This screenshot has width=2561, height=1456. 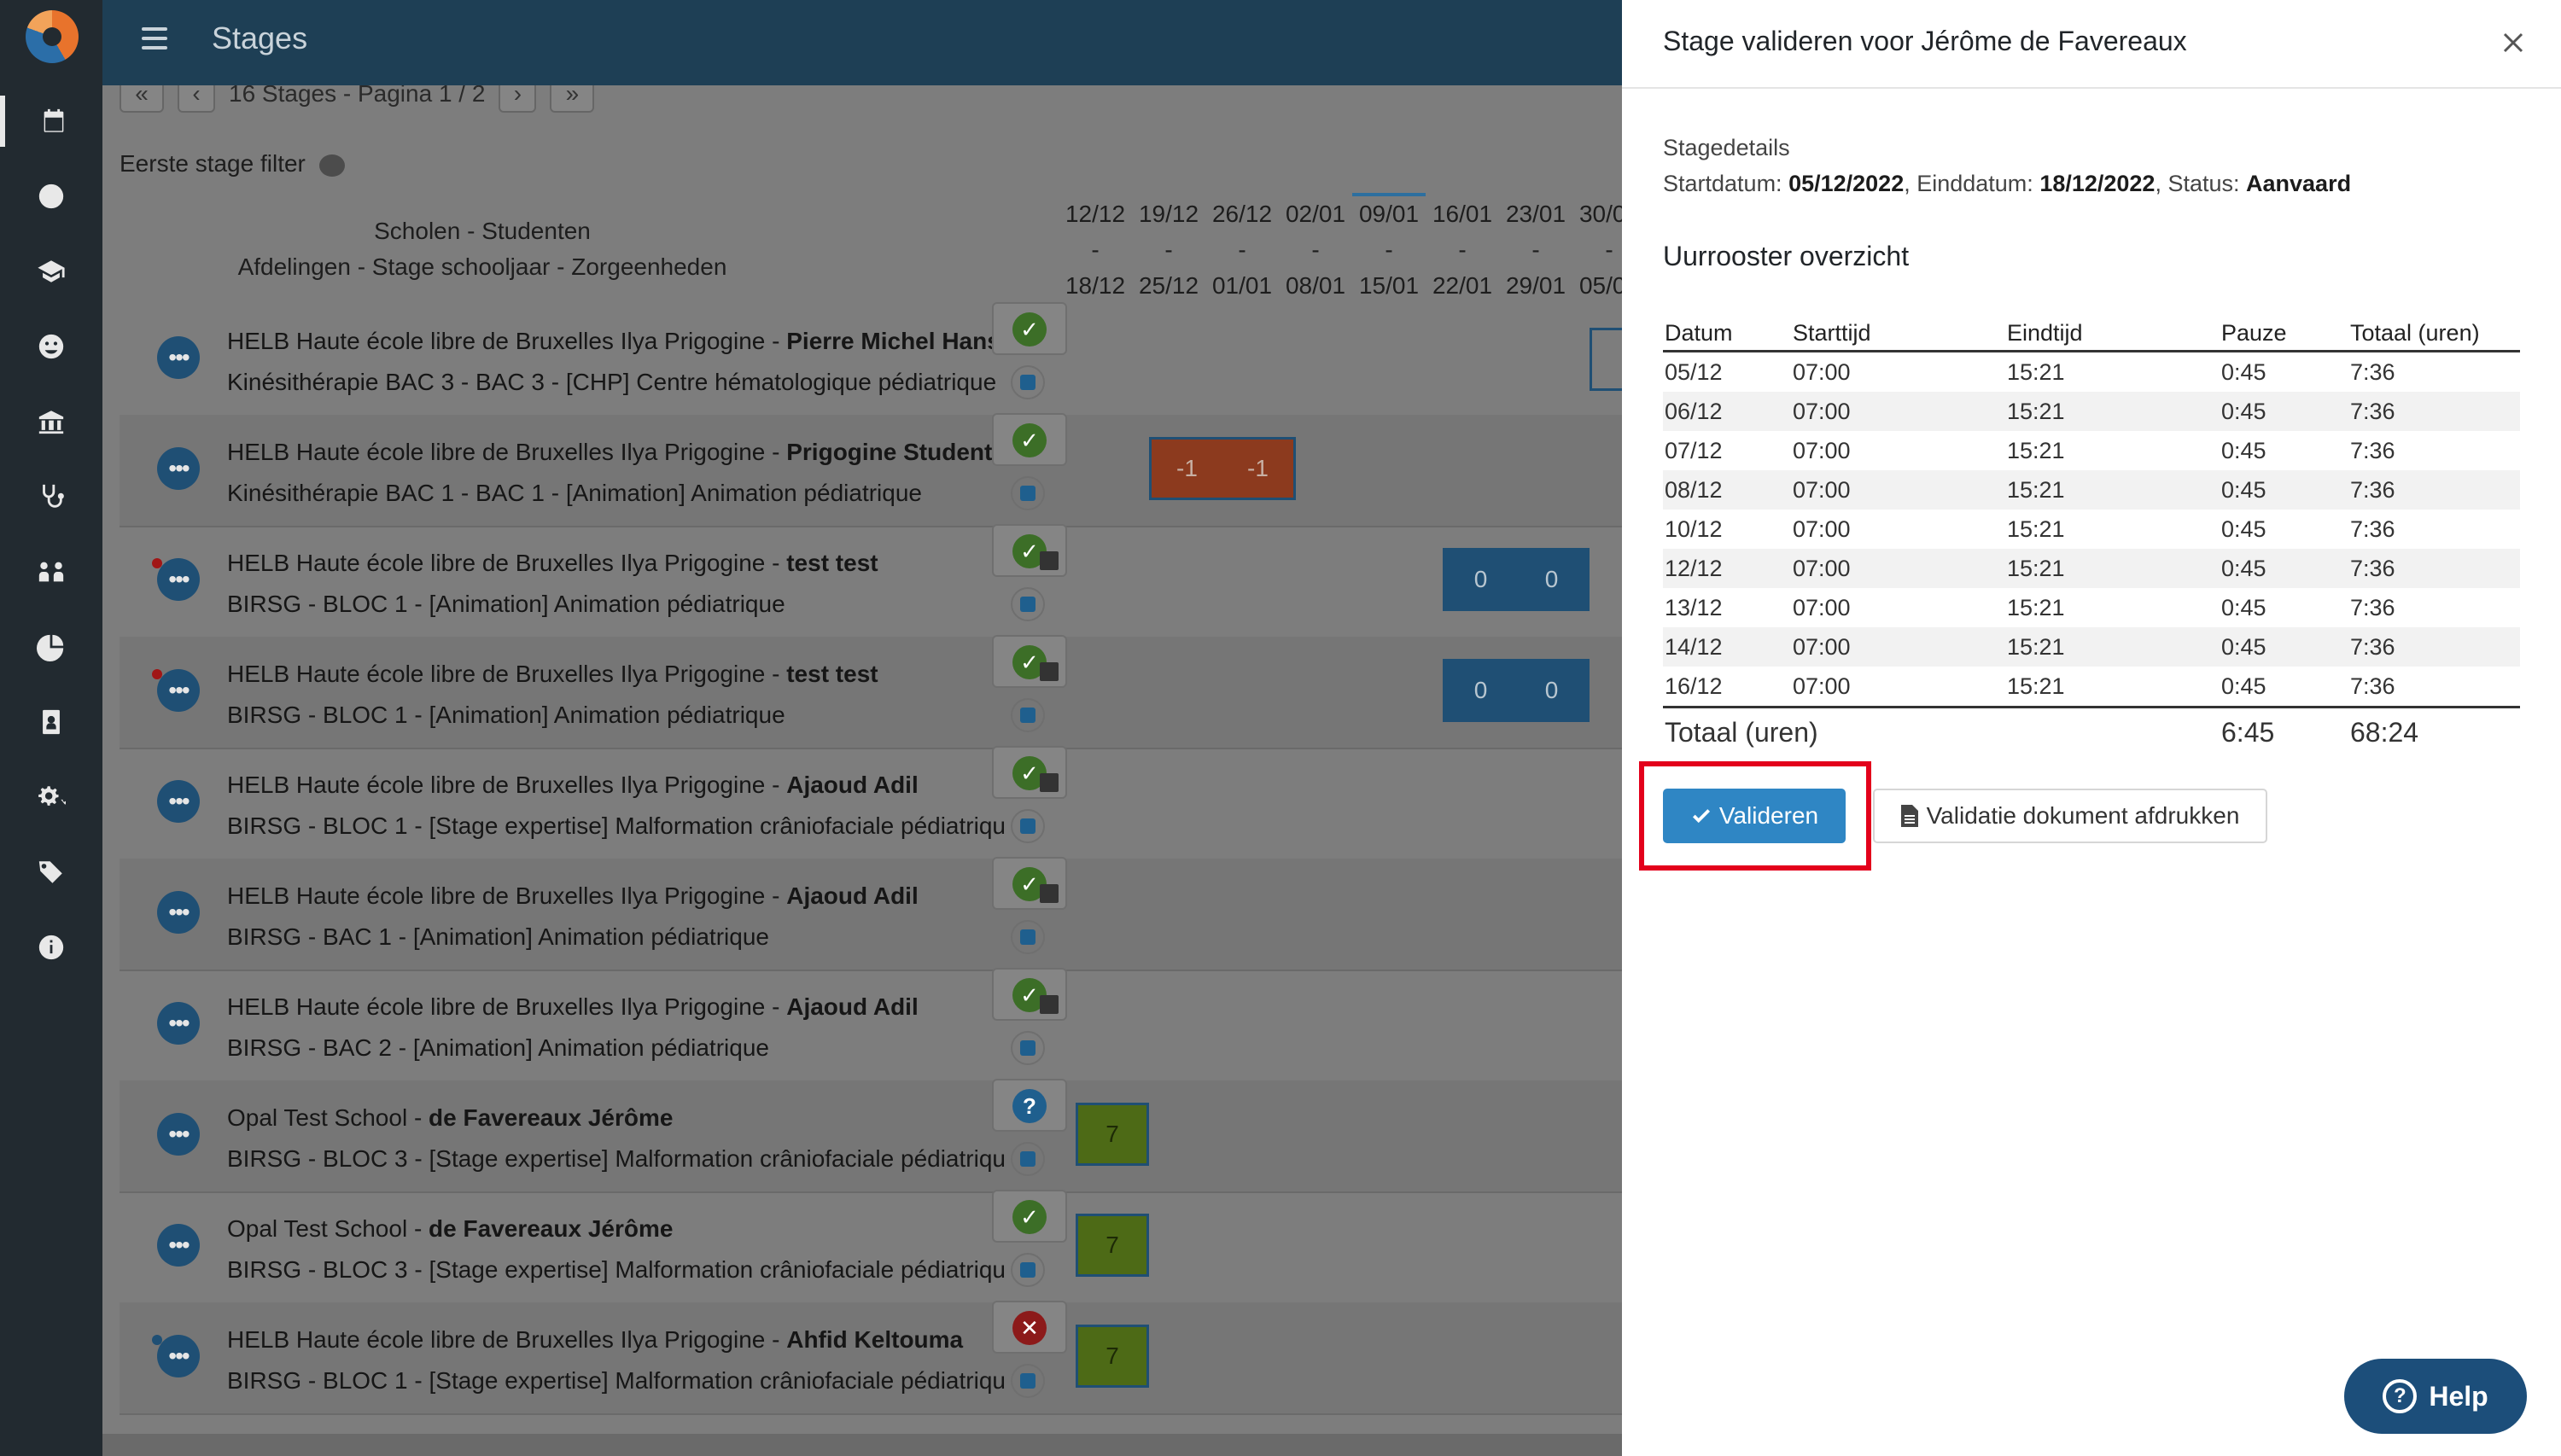 I want to click on schedule-title: Uurrooster overzicht, so click(x=1787, y=256).